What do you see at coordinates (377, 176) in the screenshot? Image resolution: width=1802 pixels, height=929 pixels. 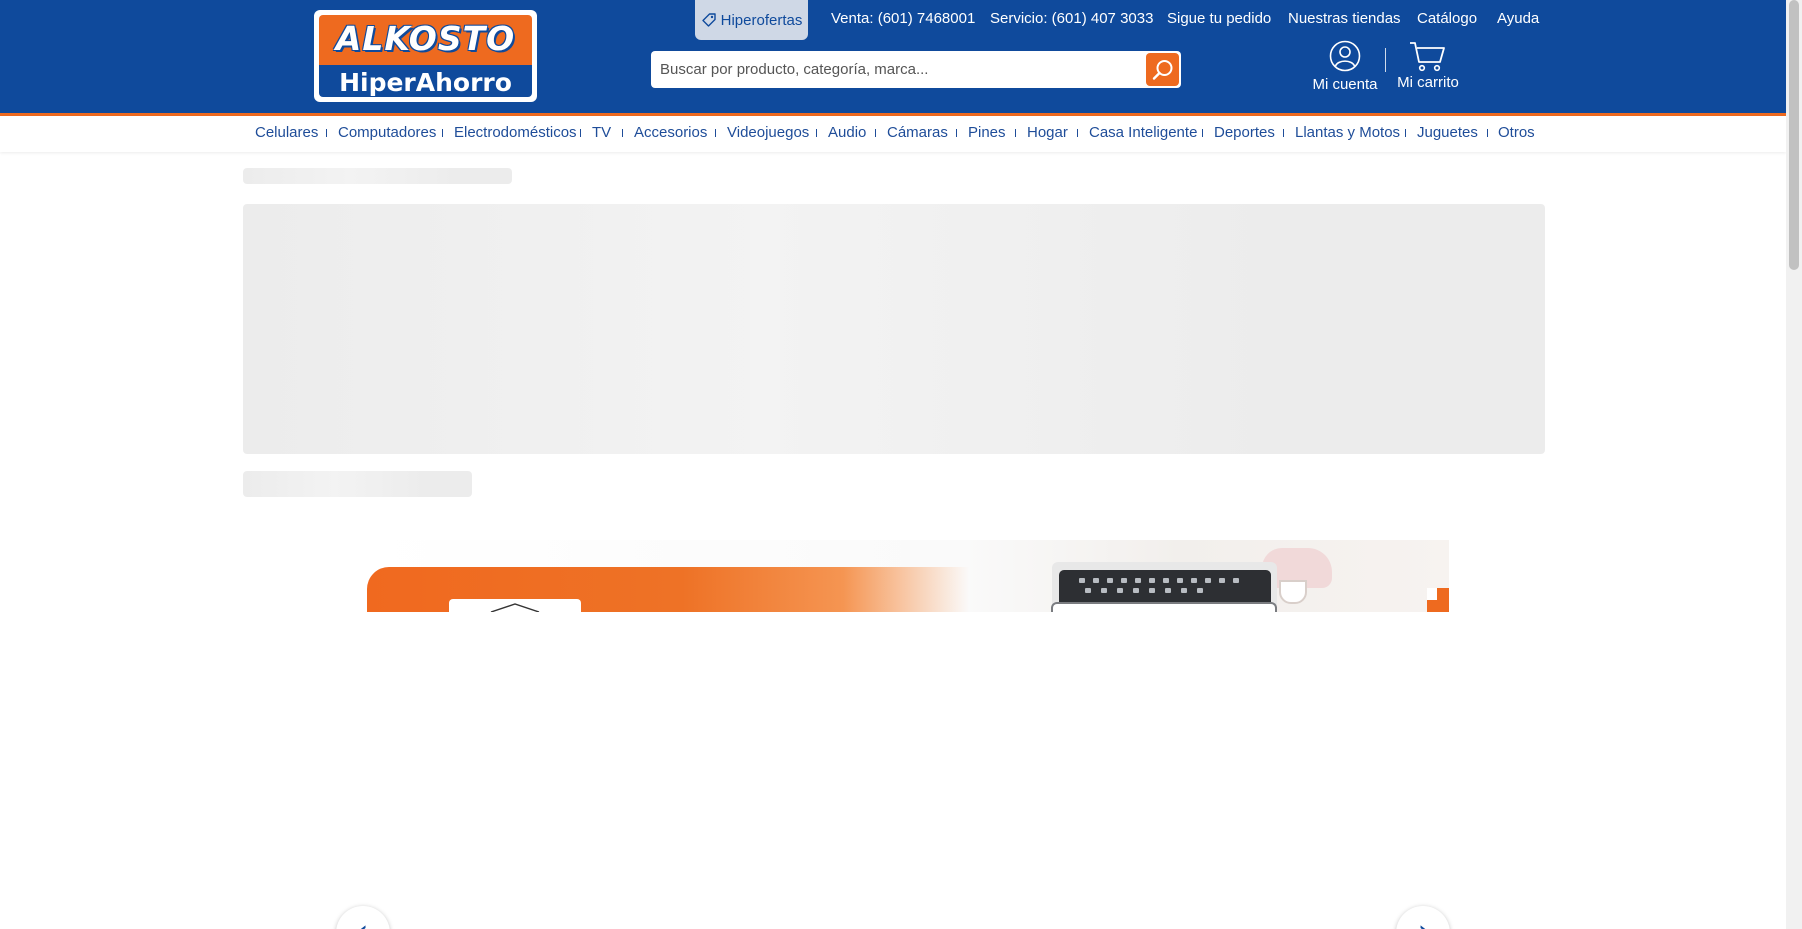 I see `skeleton-breadcrumb` at bounding box center [377, 176].